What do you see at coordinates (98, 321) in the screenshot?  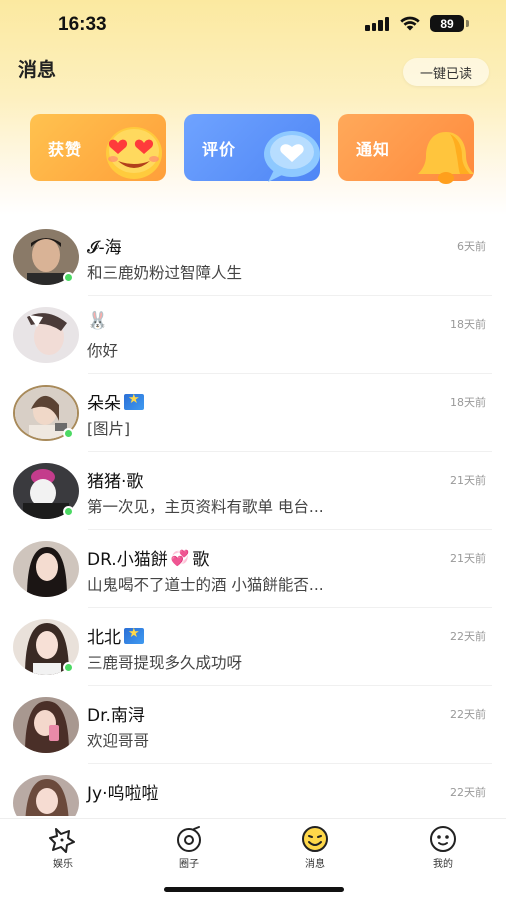 I see `contact-name: 🐰` at bounding box center [98, 321].